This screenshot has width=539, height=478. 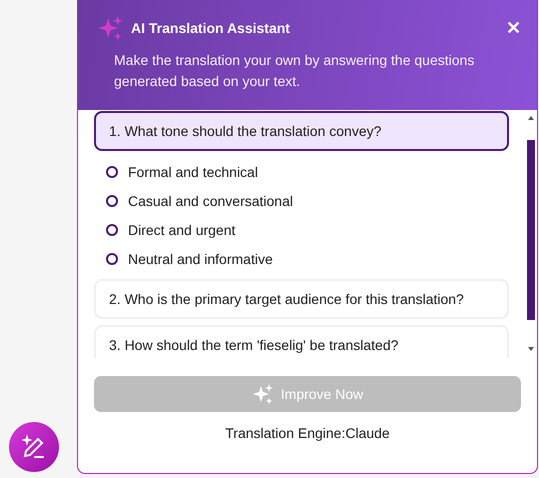 What do you see at coordinates (513, 28) in the screenshot?
I see `close-button: ✕` at bounding box center [513, 28].